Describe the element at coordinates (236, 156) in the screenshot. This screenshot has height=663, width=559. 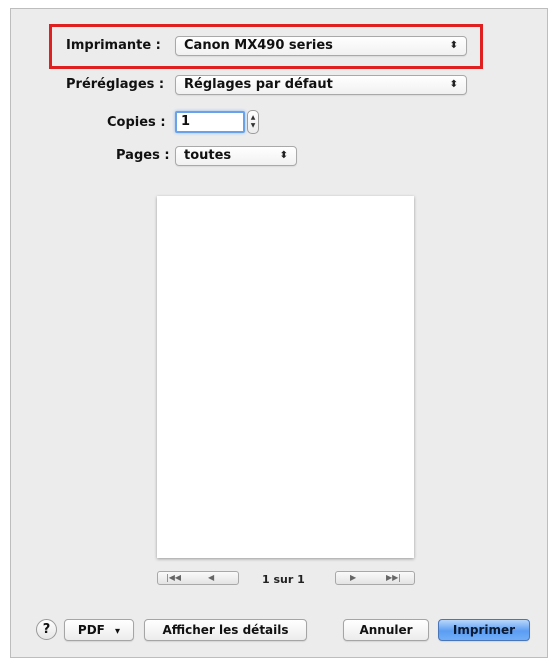
I see `pages-popup: toutes ⬍` at that location.